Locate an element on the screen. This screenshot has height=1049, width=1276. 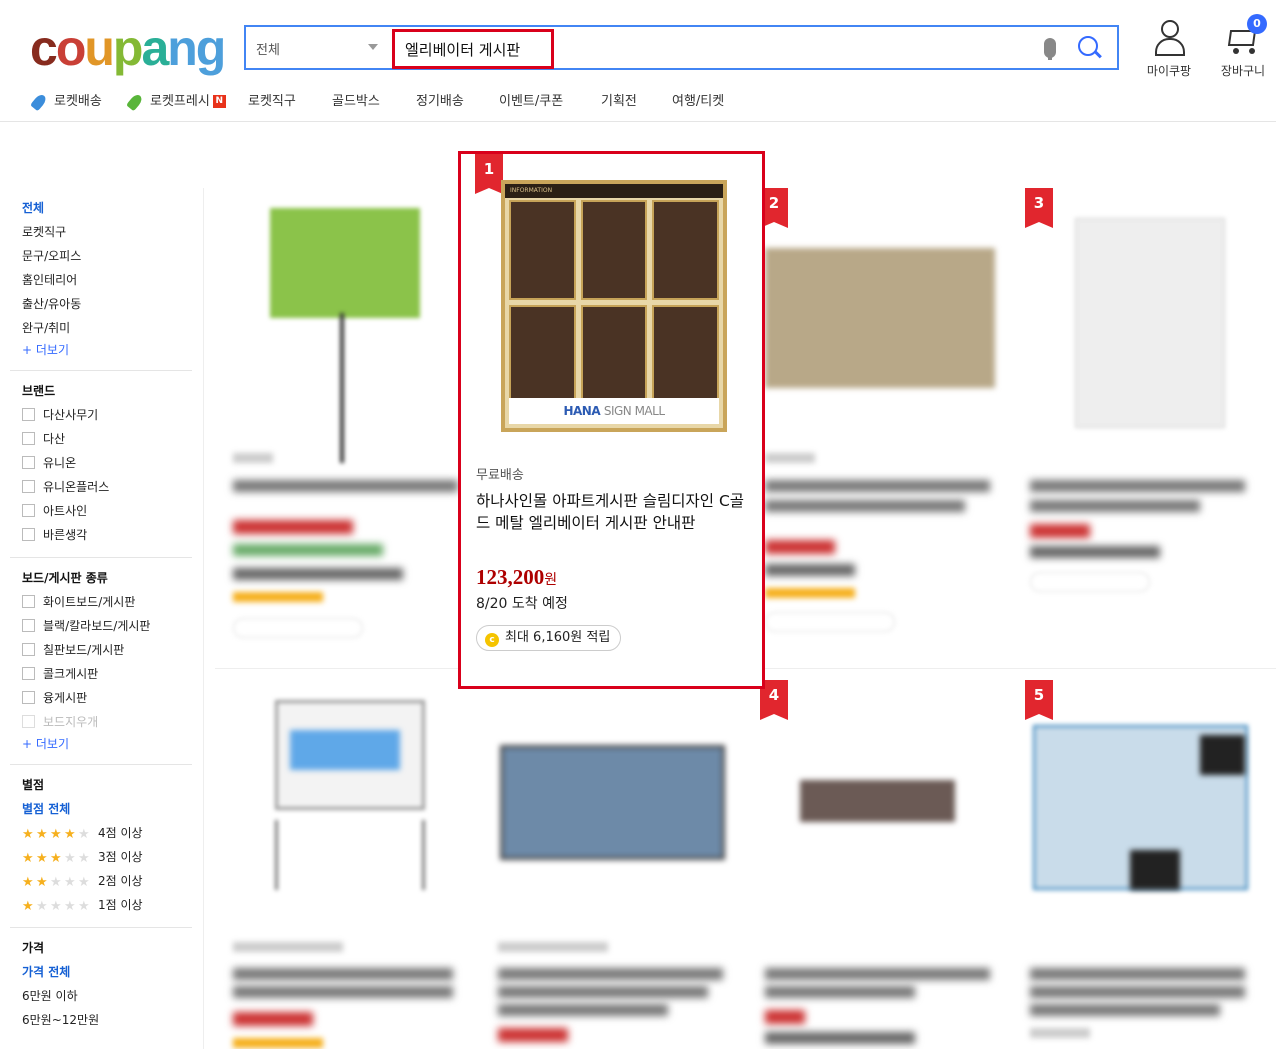
brand-filter: 브랜드 다산사무기 다산 유니온 유니온플러스 아트사인 바른생각 is located at coordinates (101, 464).